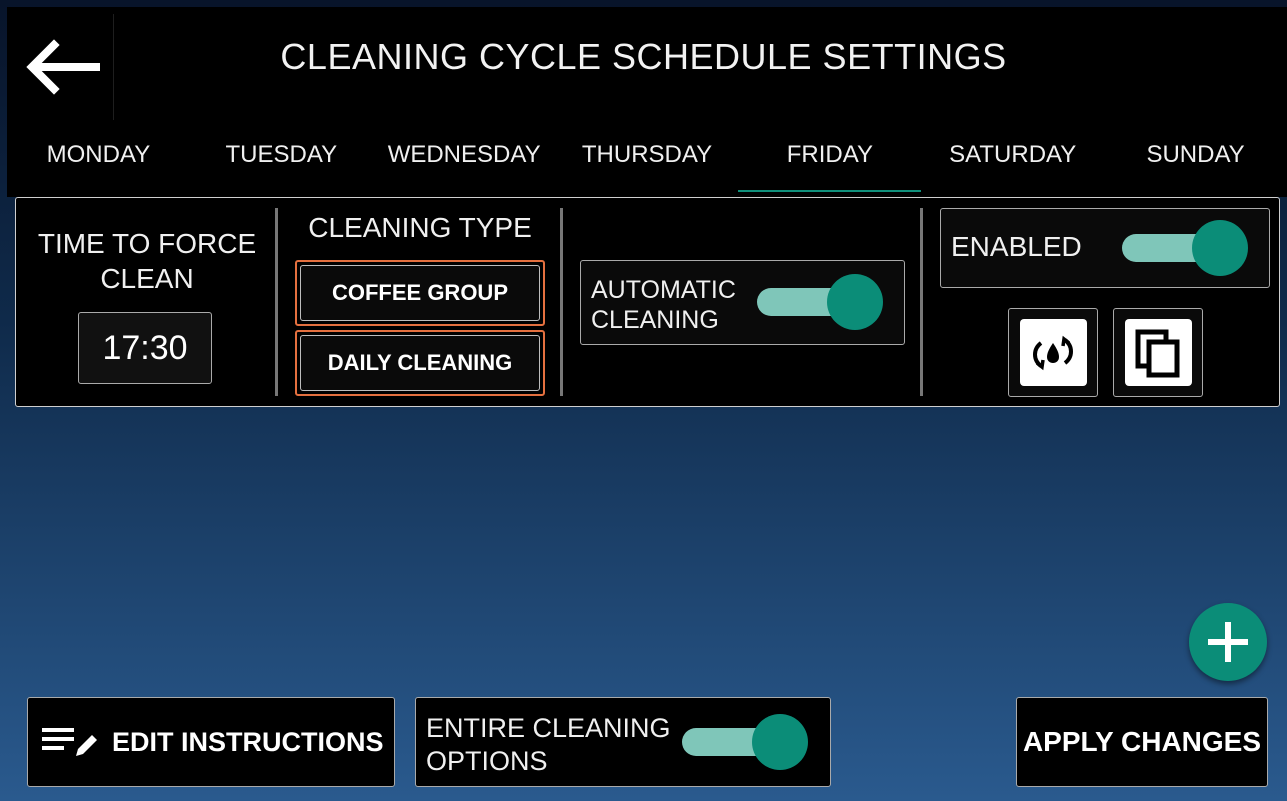 This screenshot has height=801, width=1287. I want to click on tab-tuesday: TUESDAY, so click(281, 157).